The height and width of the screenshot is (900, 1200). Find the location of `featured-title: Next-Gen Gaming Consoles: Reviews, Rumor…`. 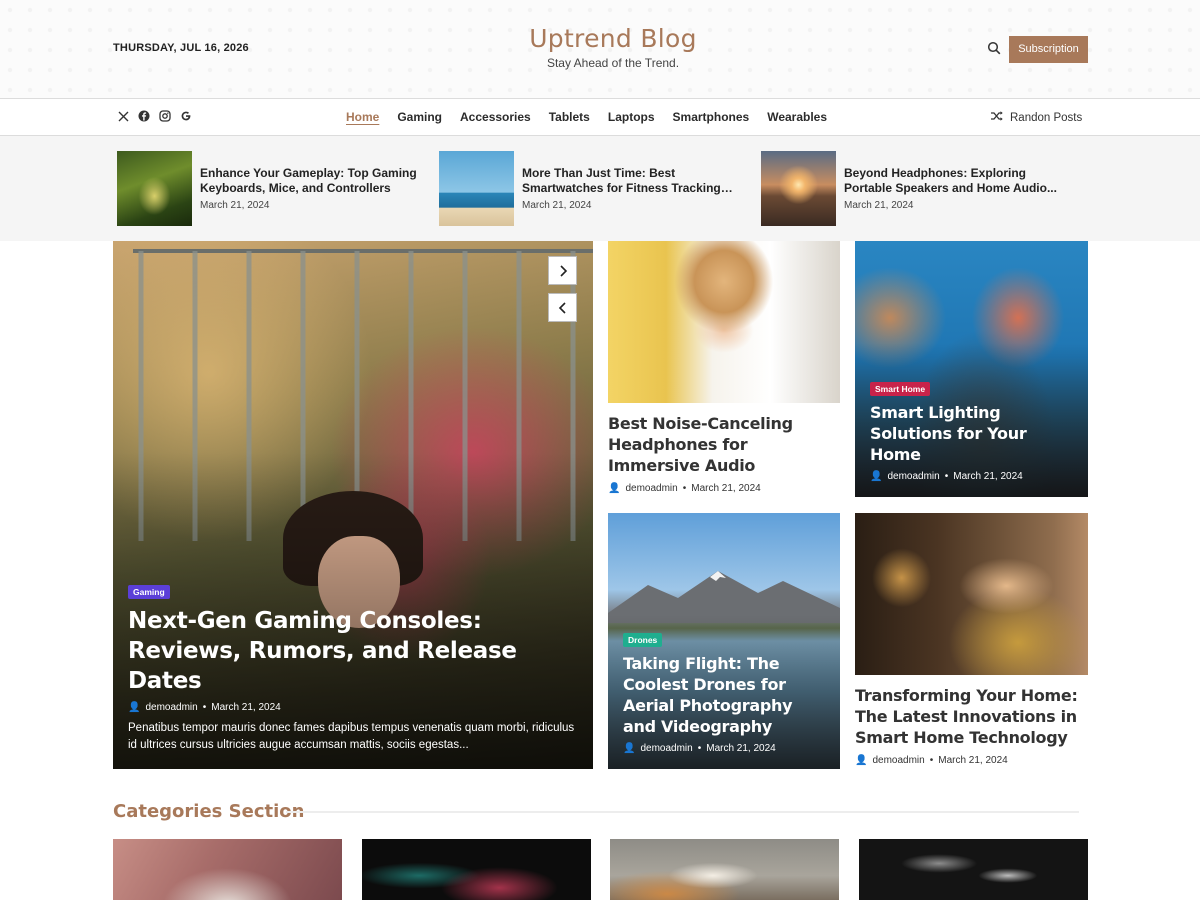

featured-title: Next-Gen Gaming Consoles: Reviews, Rumor… is located at coordinates (353, 651).